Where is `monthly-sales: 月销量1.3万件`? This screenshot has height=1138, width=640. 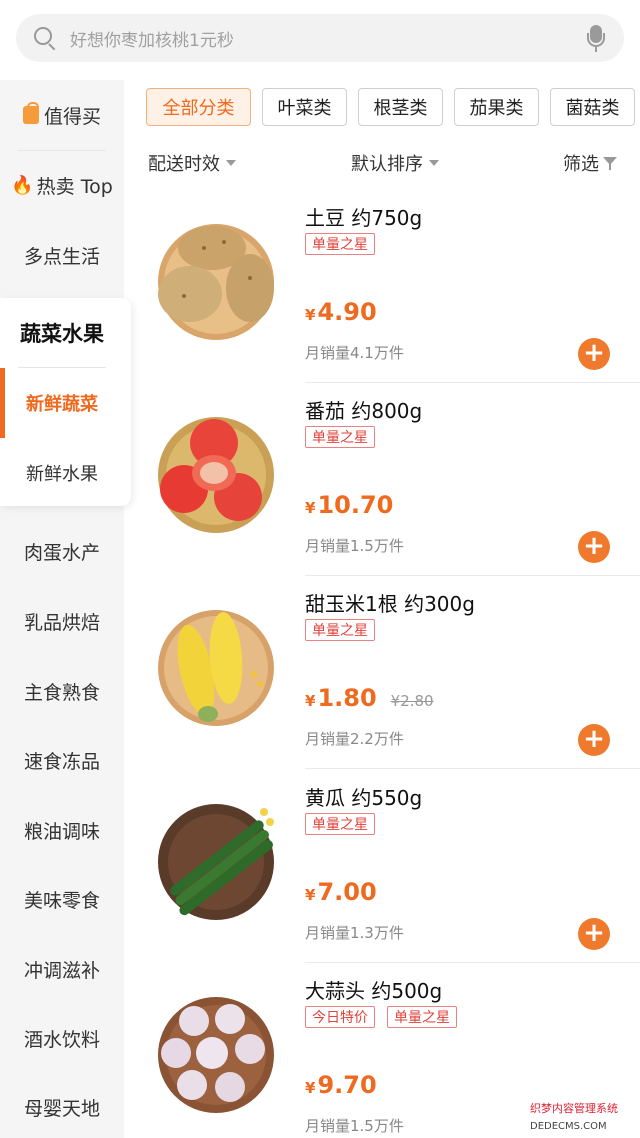
monthly-sales: 月销量1.3万件 is located at coordinates (354, 933).